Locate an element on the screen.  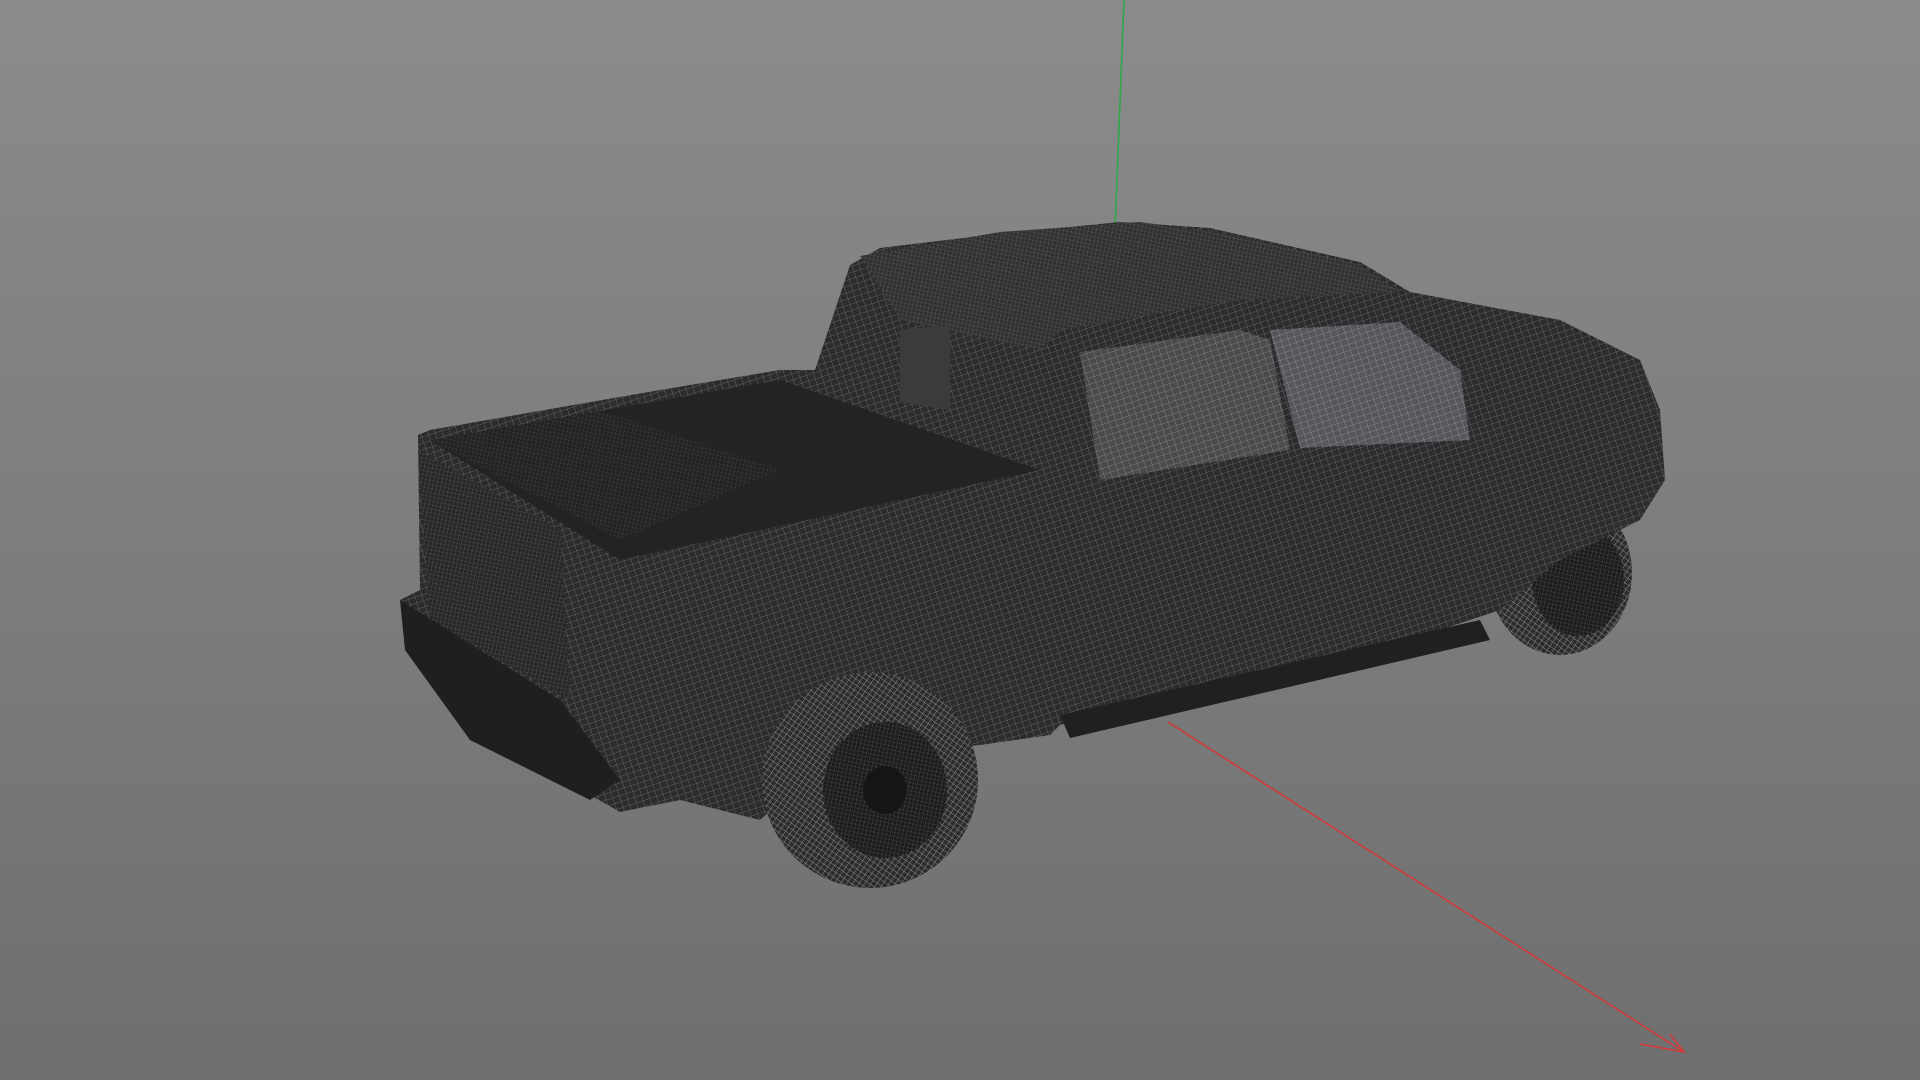
rear-window is located at coordinates (925, 367).